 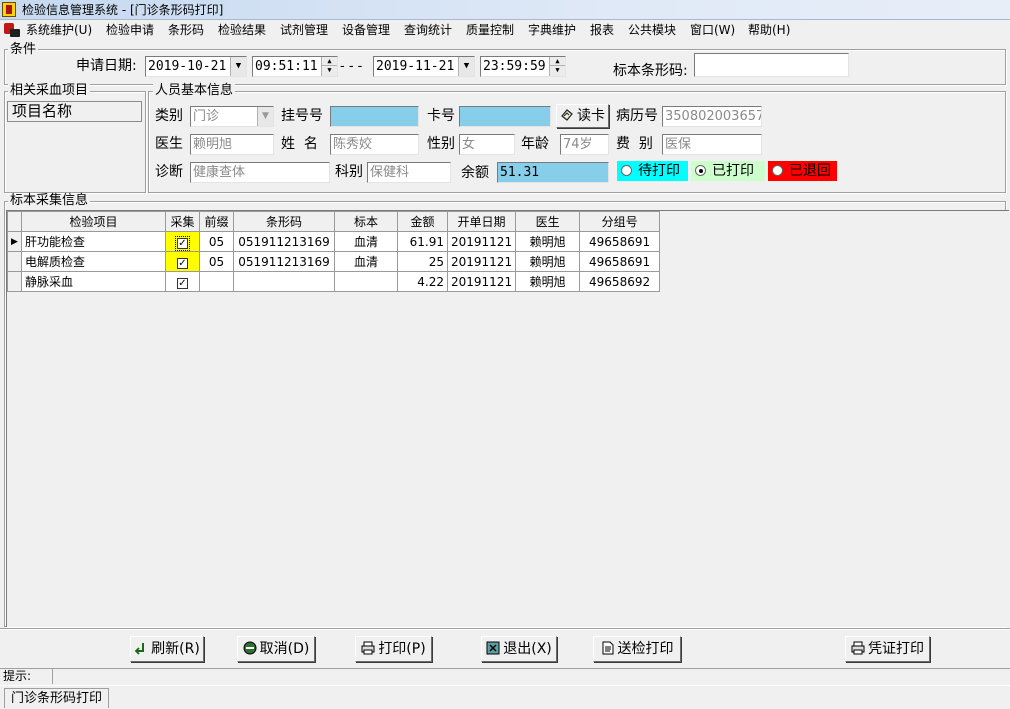 I want to click on time-to-spinner: 23:59:59 ▲ ▼, so click(x=523, y=66).